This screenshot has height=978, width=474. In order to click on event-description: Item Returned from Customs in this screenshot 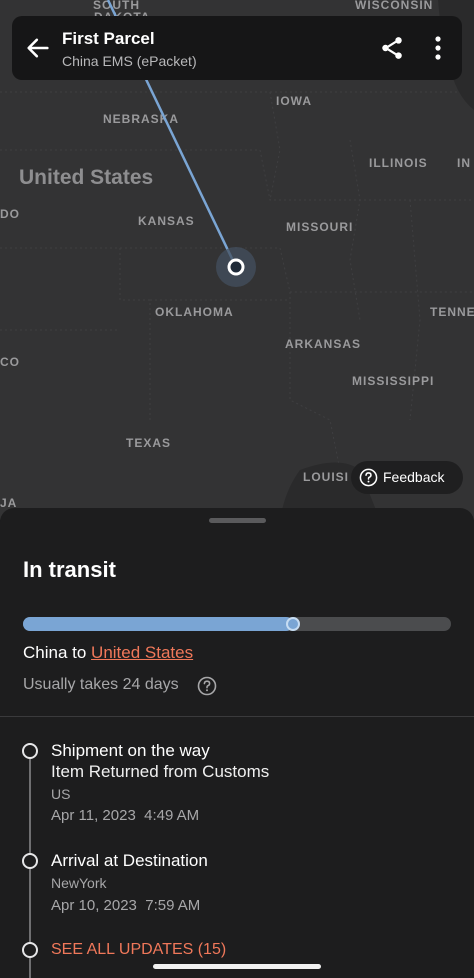, I will do `click(160, 771)`.